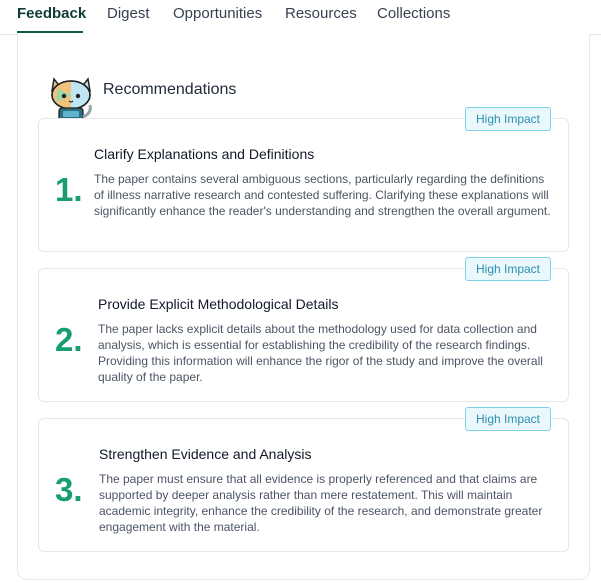  I want to click on recommendation-number: 2., so click(69, 339).